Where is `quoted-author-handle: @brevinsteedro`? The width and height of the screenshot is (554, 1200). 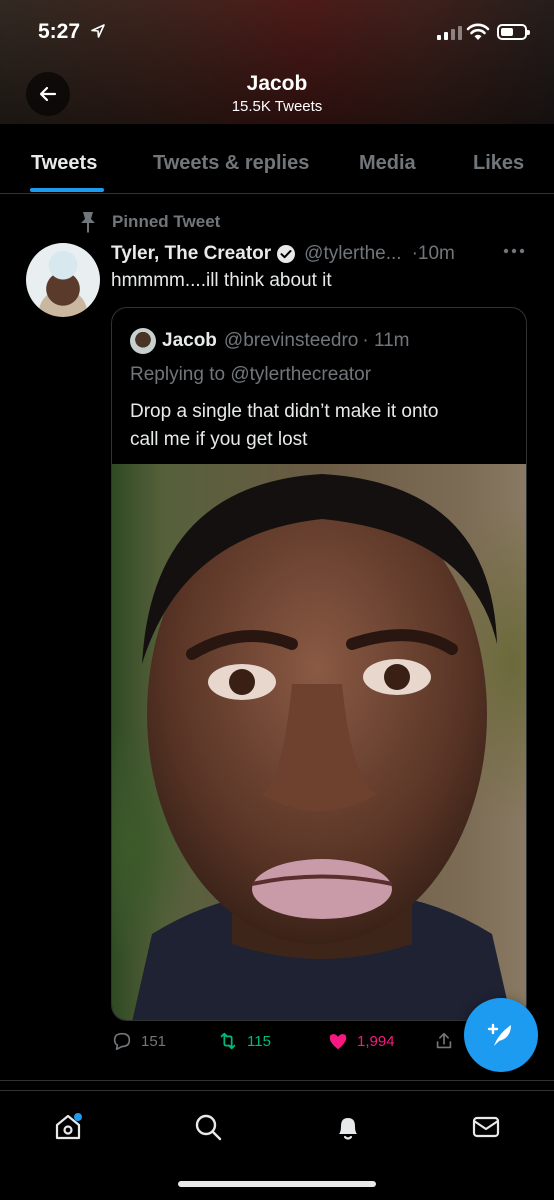 quoted-author-handle: @brevinsteedro is located at coordinates (291, 340).